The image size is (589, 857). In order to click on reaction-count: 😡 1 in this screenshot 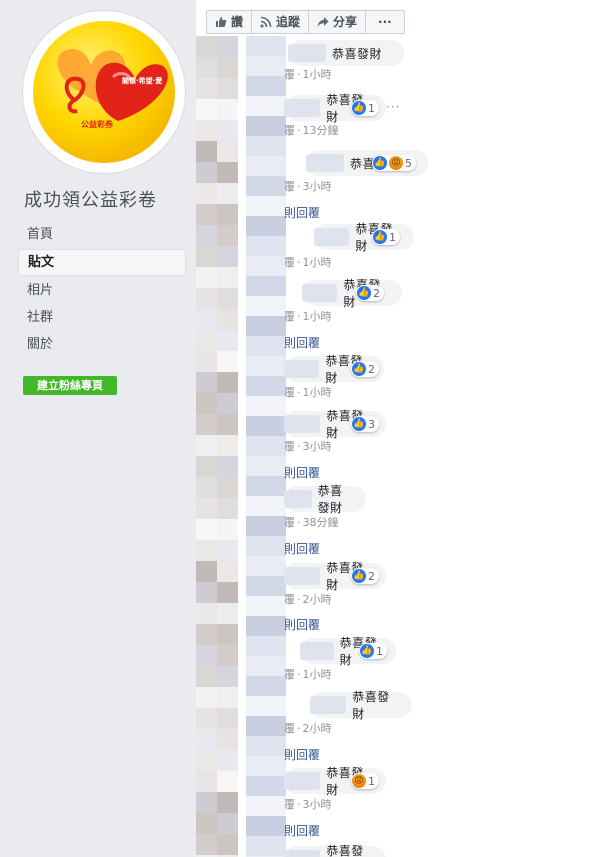, I will do `click(365, 781)`.